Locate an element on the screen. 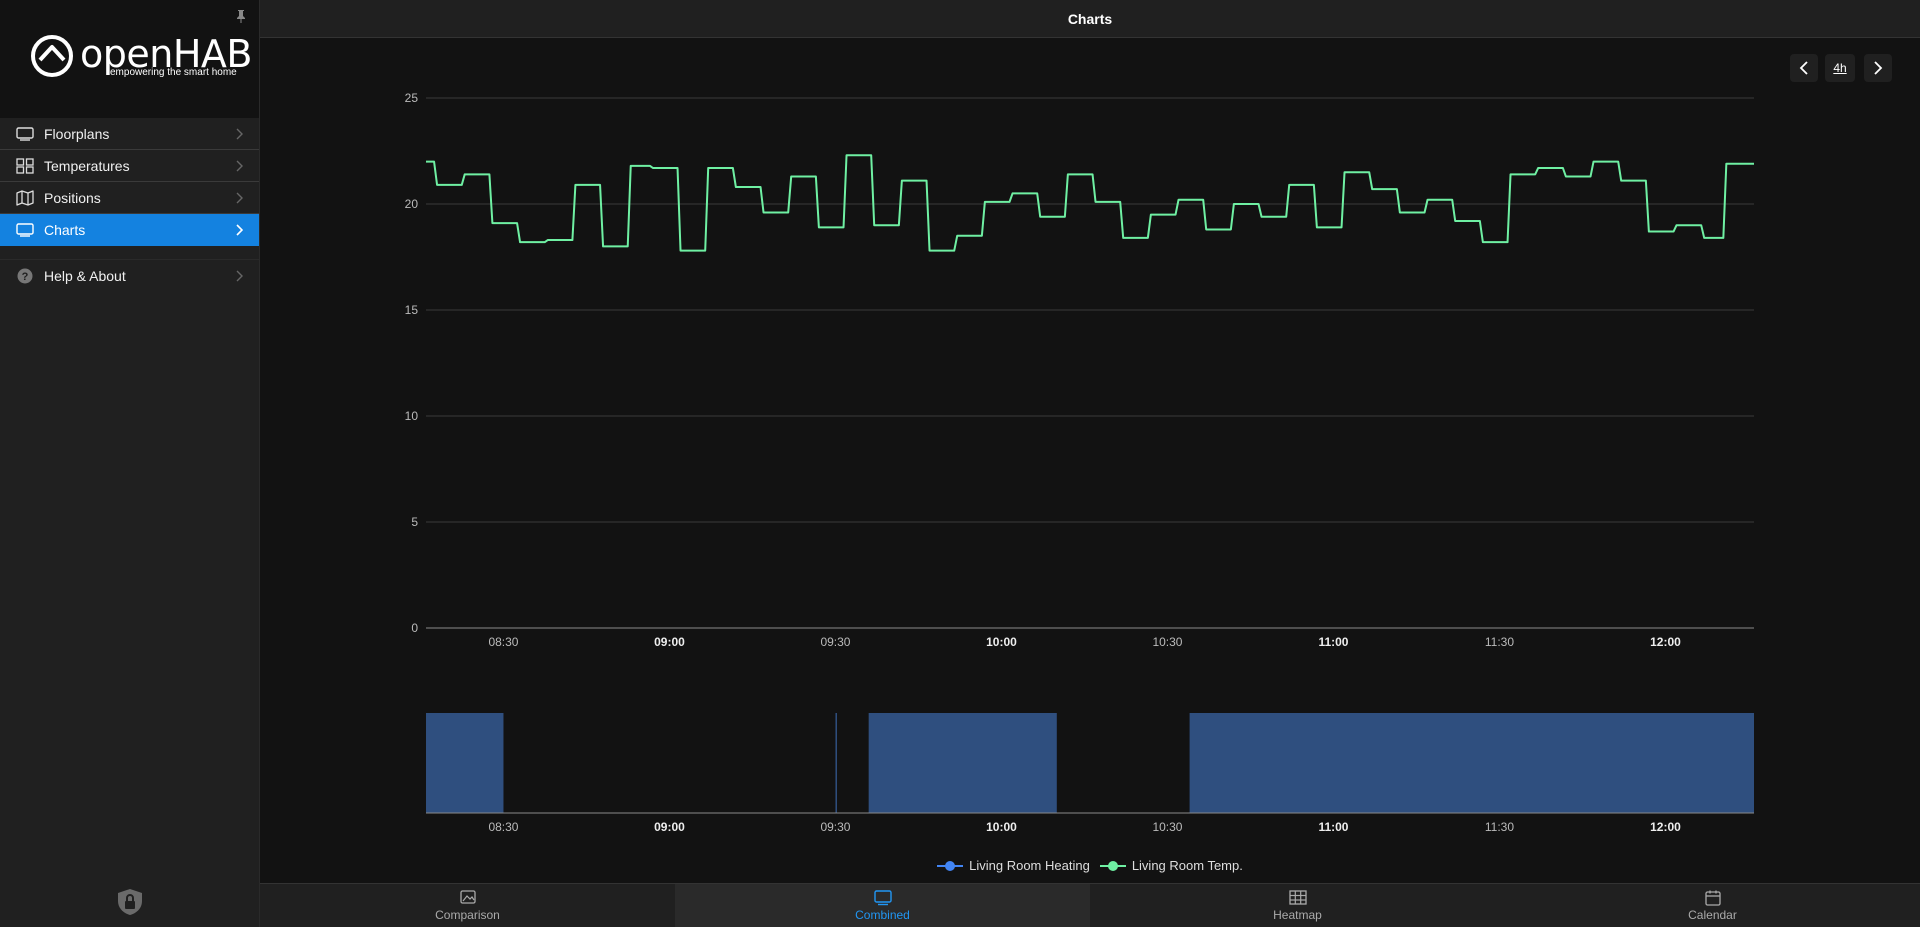 Image resolution: width=1920 pixels, height=927 pixels. grid-icon is located at coordinates (25, 166).